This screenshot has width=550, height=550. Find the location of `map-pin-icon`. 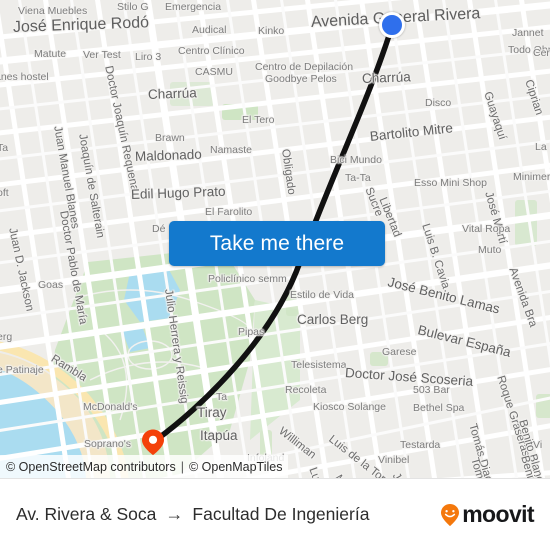

map-pin-icon is located at coordinates (153, 442).